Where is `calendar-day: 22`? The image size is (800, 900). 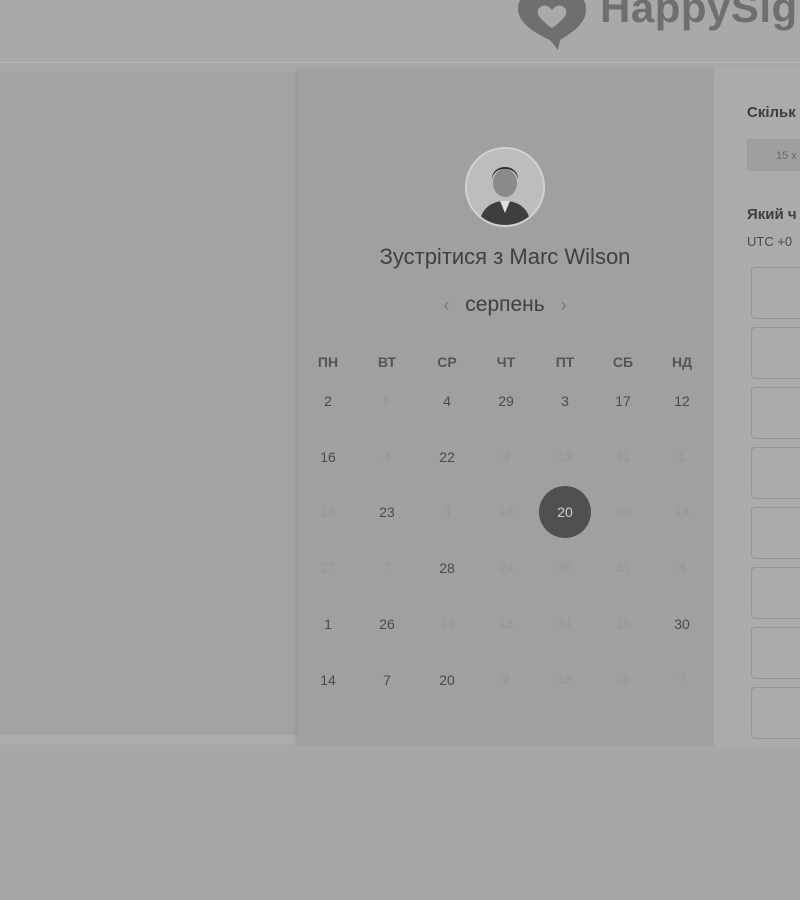 calendar-day: 22 is located at coordinates (447, 457).